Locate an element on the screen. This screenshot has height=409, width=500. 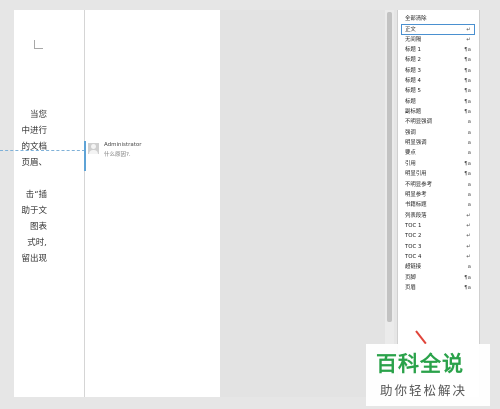
style-item-label: 标题 3 is located at coordinates (413, 70).